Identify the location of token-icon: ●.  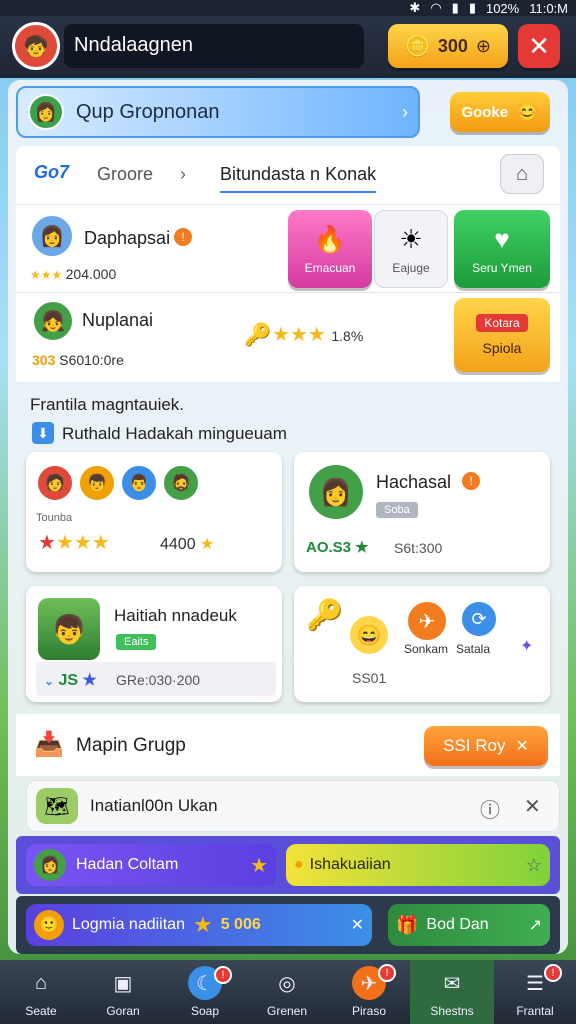
(299, 864).